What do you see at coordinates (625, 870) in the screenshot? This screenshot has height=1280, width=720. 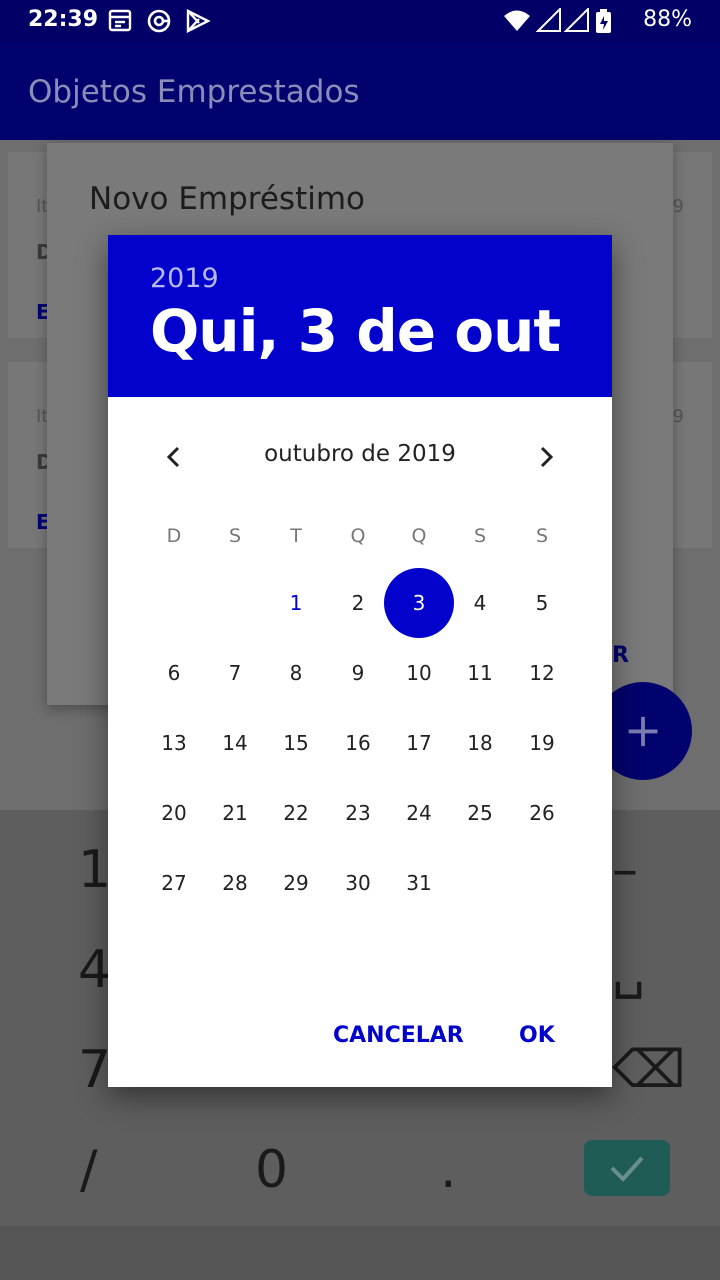 I see `key-minus: –` at bounding box center [625, 870].